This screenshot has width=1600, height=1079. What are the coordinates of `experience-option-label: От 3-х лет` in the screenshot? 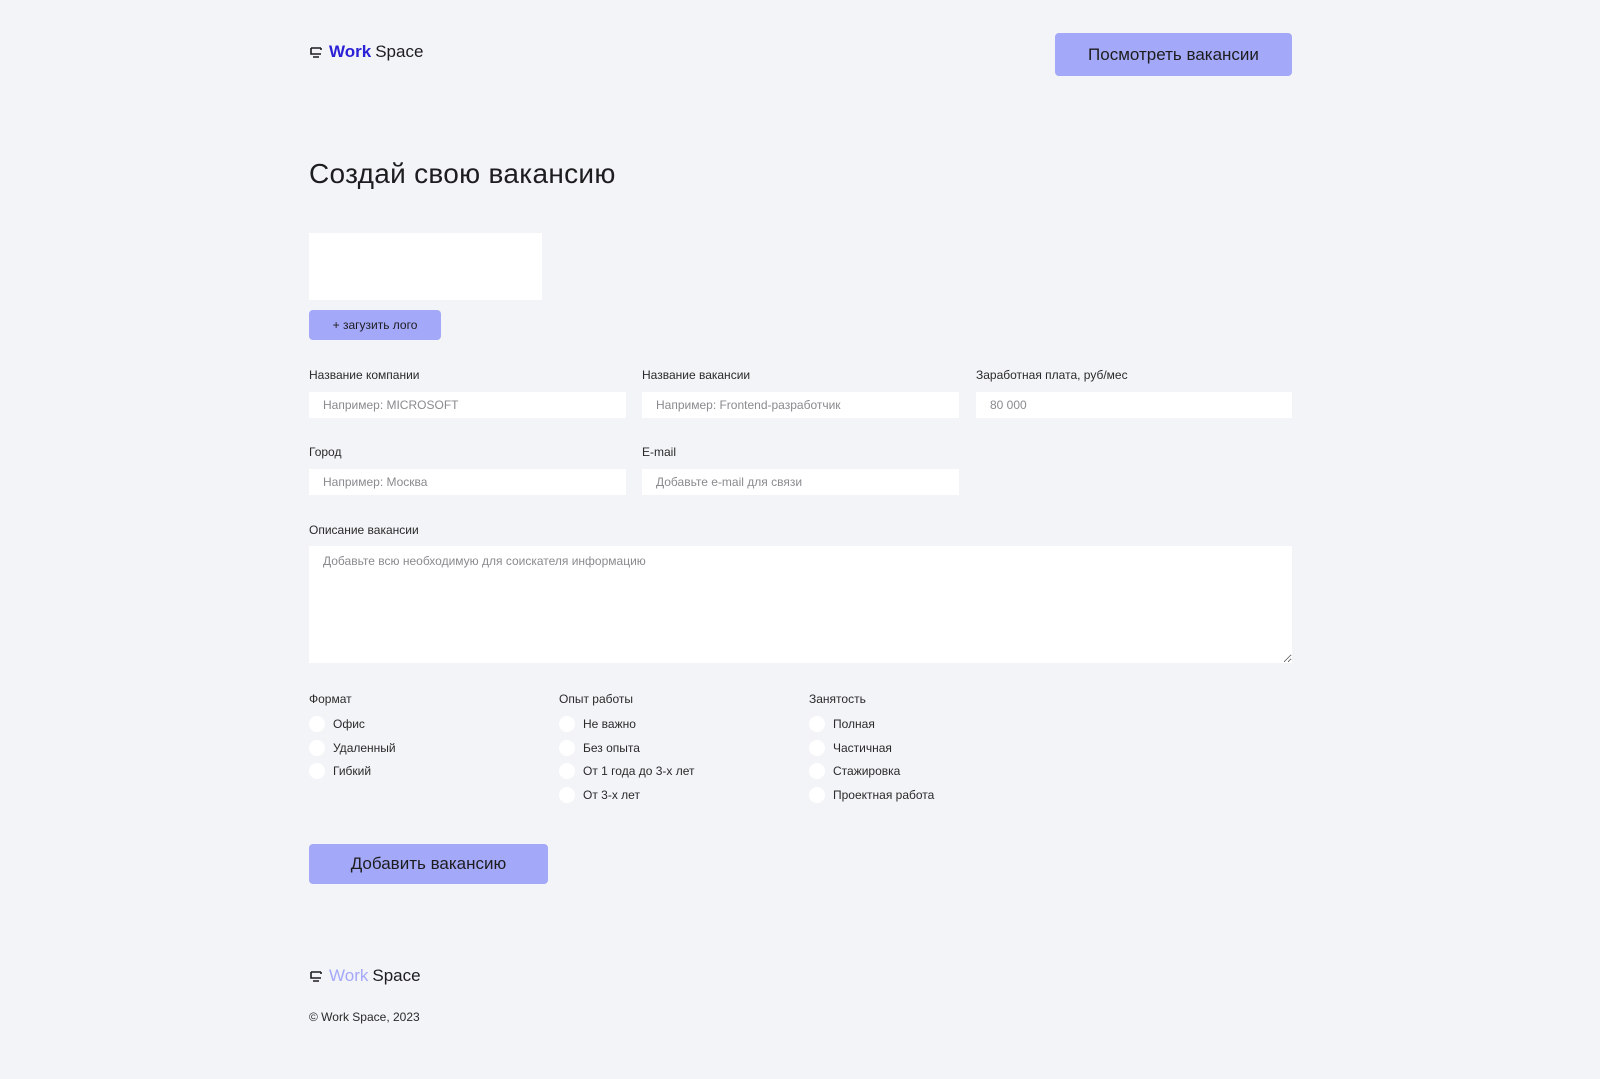 It's located at (611, 795).